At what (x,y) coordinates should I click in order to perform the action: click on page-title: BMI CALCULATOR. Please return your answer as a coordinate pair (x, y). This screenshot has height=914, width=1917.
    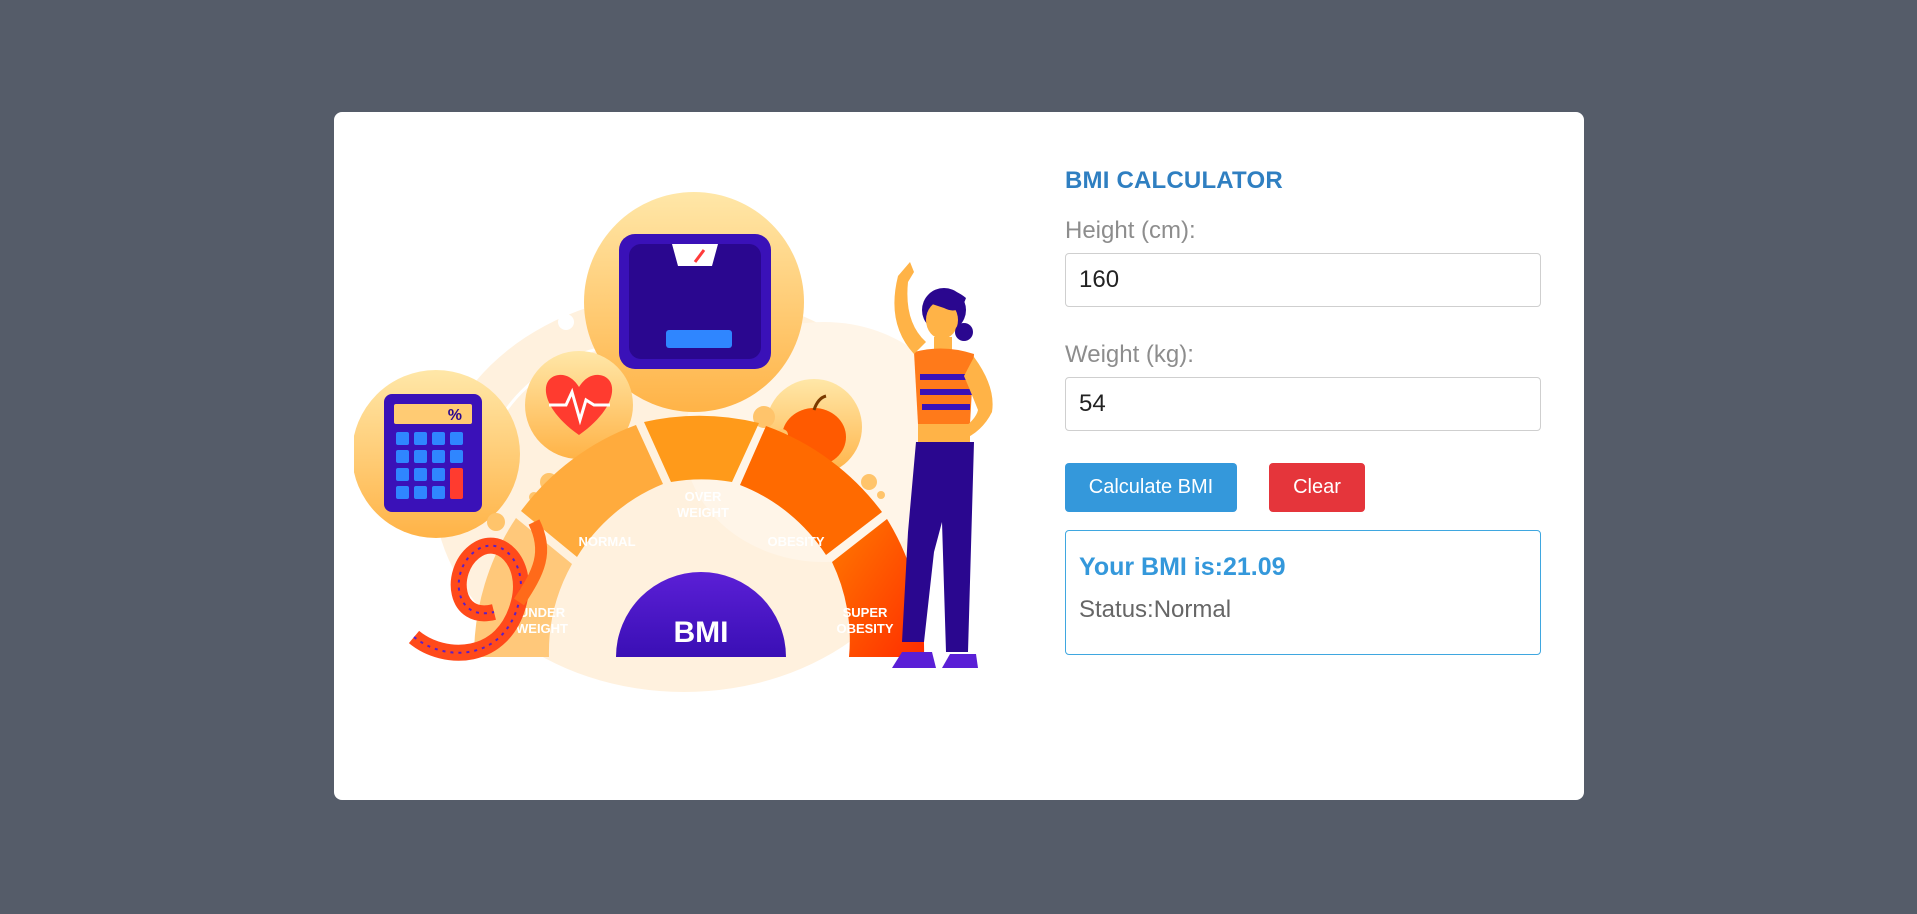
    Looking at the image, I should click on (1174, 180).